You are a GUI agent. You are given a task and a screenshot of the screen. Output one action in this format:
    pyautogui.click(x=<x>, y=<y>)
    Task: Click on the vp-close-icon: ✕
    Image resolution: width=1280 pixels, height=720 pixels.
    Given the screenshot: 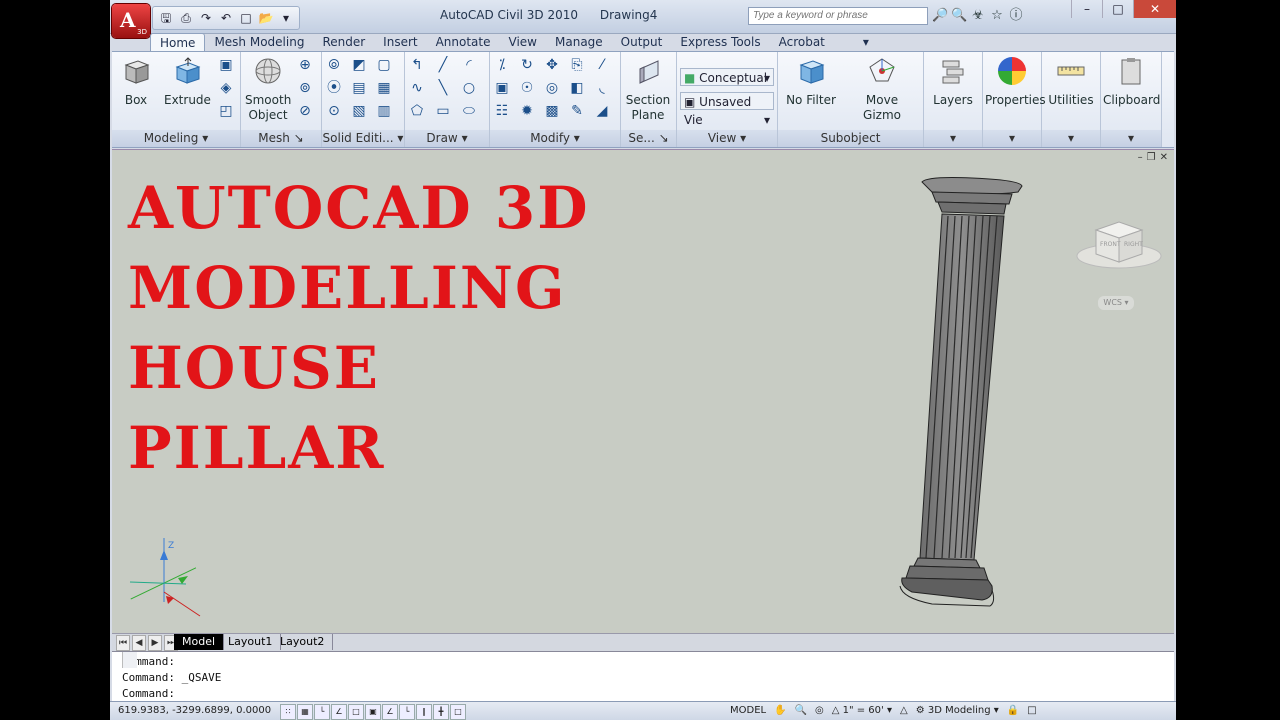 What is the action you would take?
    pyautogui.click(x=1164, y=157)
    